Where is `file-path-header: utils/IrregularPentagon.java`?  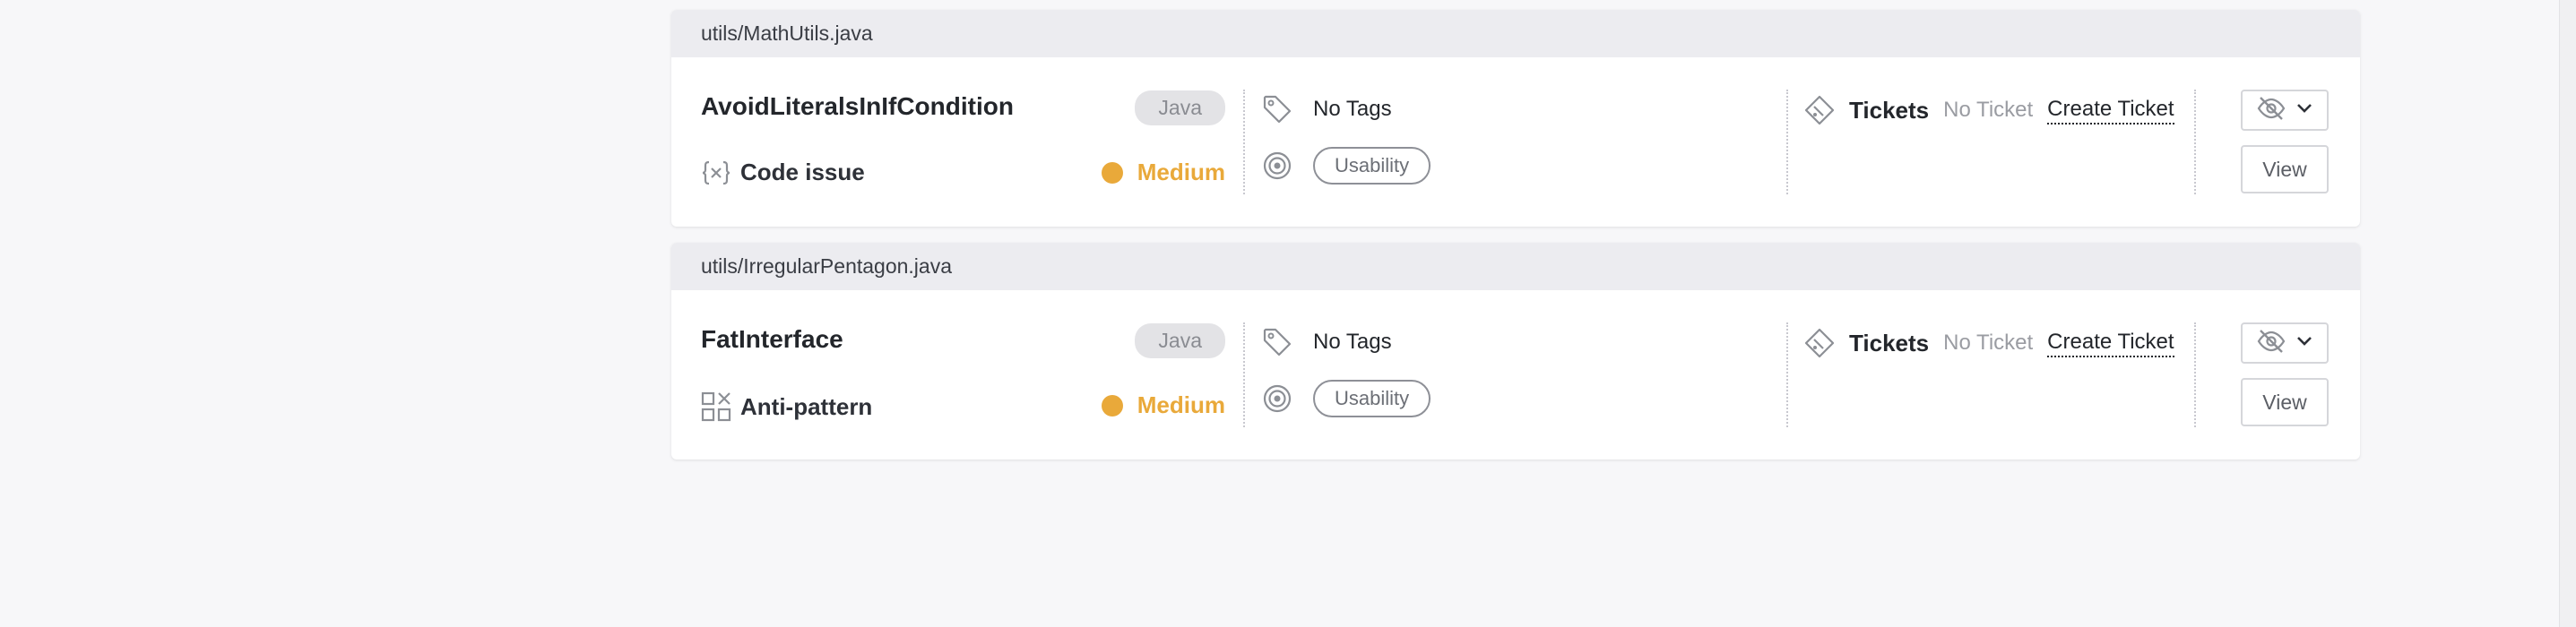
file-path-header: utils/IrregularPentagon.java is located at coordinates (1515, 266).